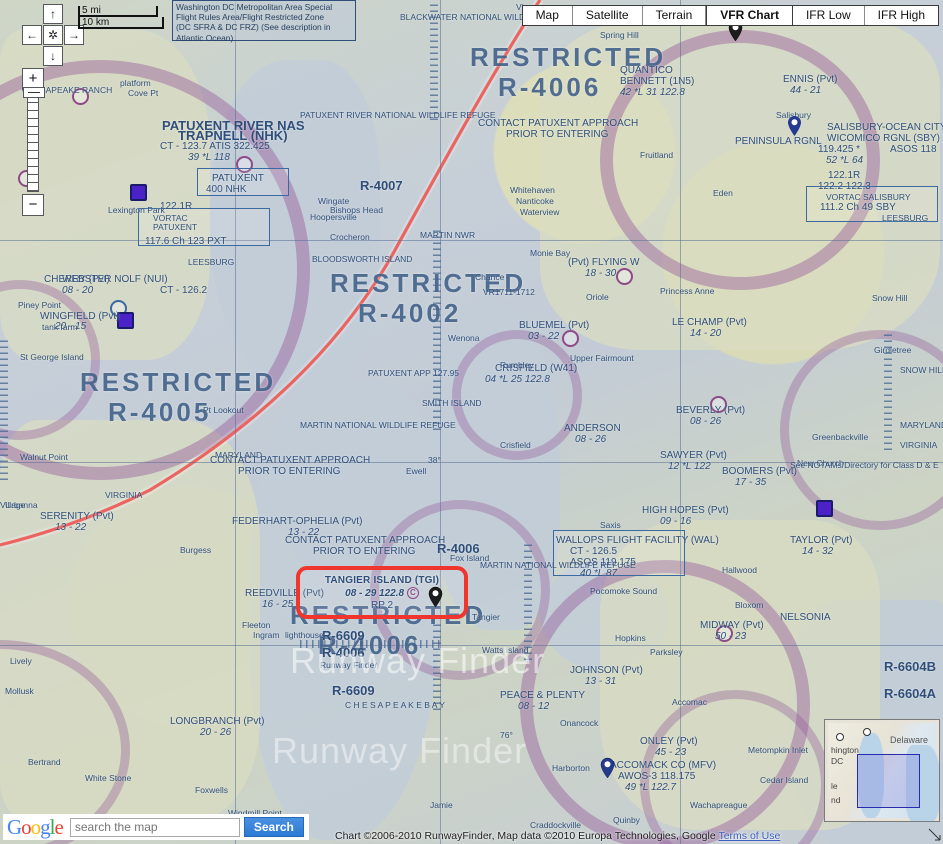 The width and height of the screenshot is (943, 844). Describe the element at coordinates (794, 126) in the screenshot. I see `map-marker-pin-salisbury` at that location.